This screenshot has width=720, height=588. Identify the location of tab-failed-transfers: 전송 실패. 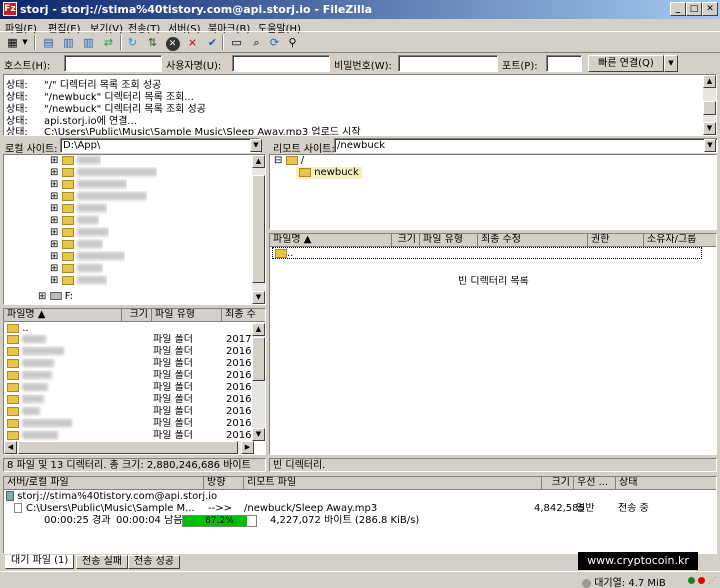
(102, 562).